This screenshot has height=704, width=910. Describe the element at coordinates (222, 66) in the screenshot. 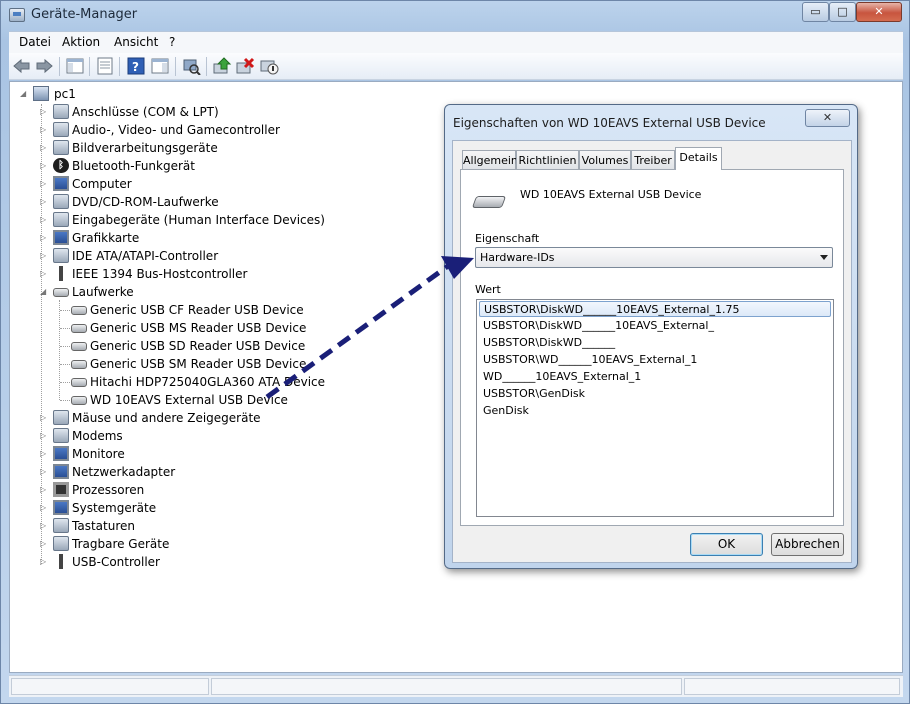

I see `update-driver-icon` at that location.